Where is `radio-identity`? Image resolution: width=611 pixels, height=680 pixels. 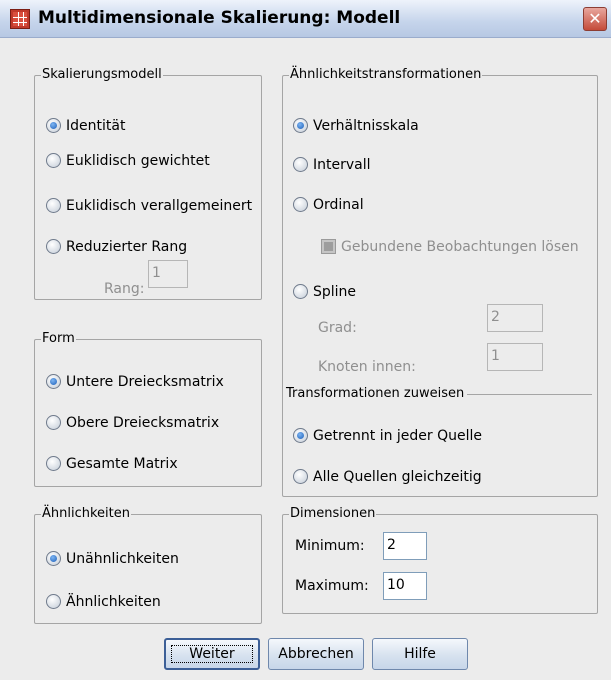
radio-identity is located at coordinates (53, 125).